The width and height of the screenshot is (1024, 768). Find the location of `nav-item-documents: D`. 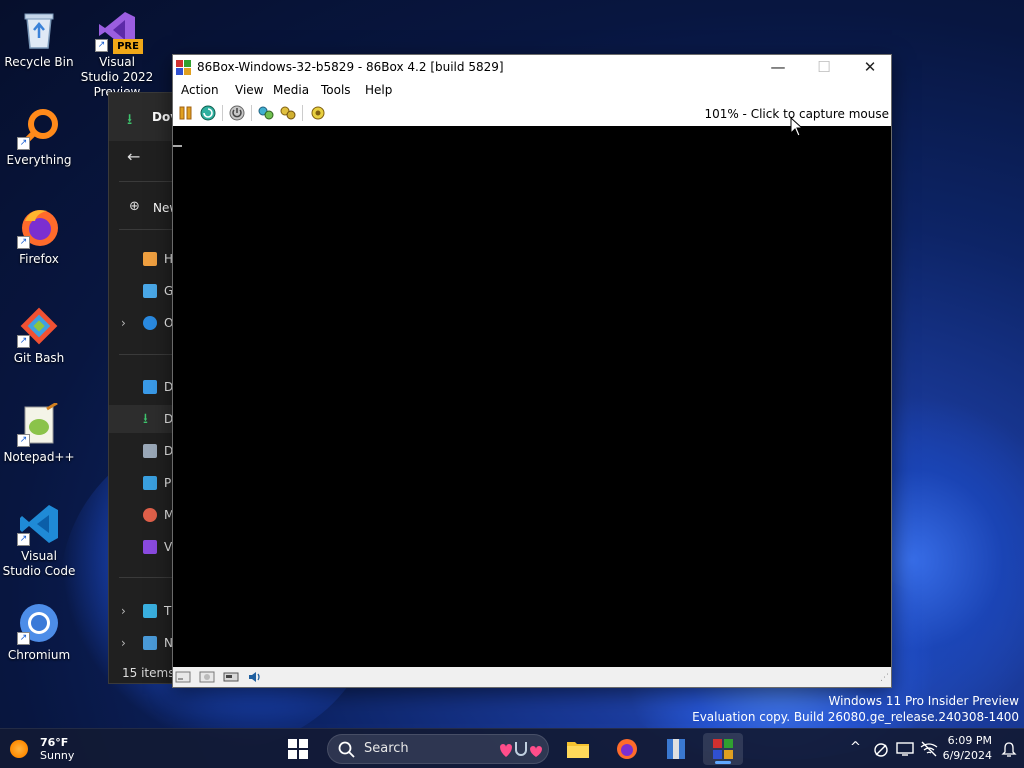

nav-item-documents: D is located at coordinates (143, 451).